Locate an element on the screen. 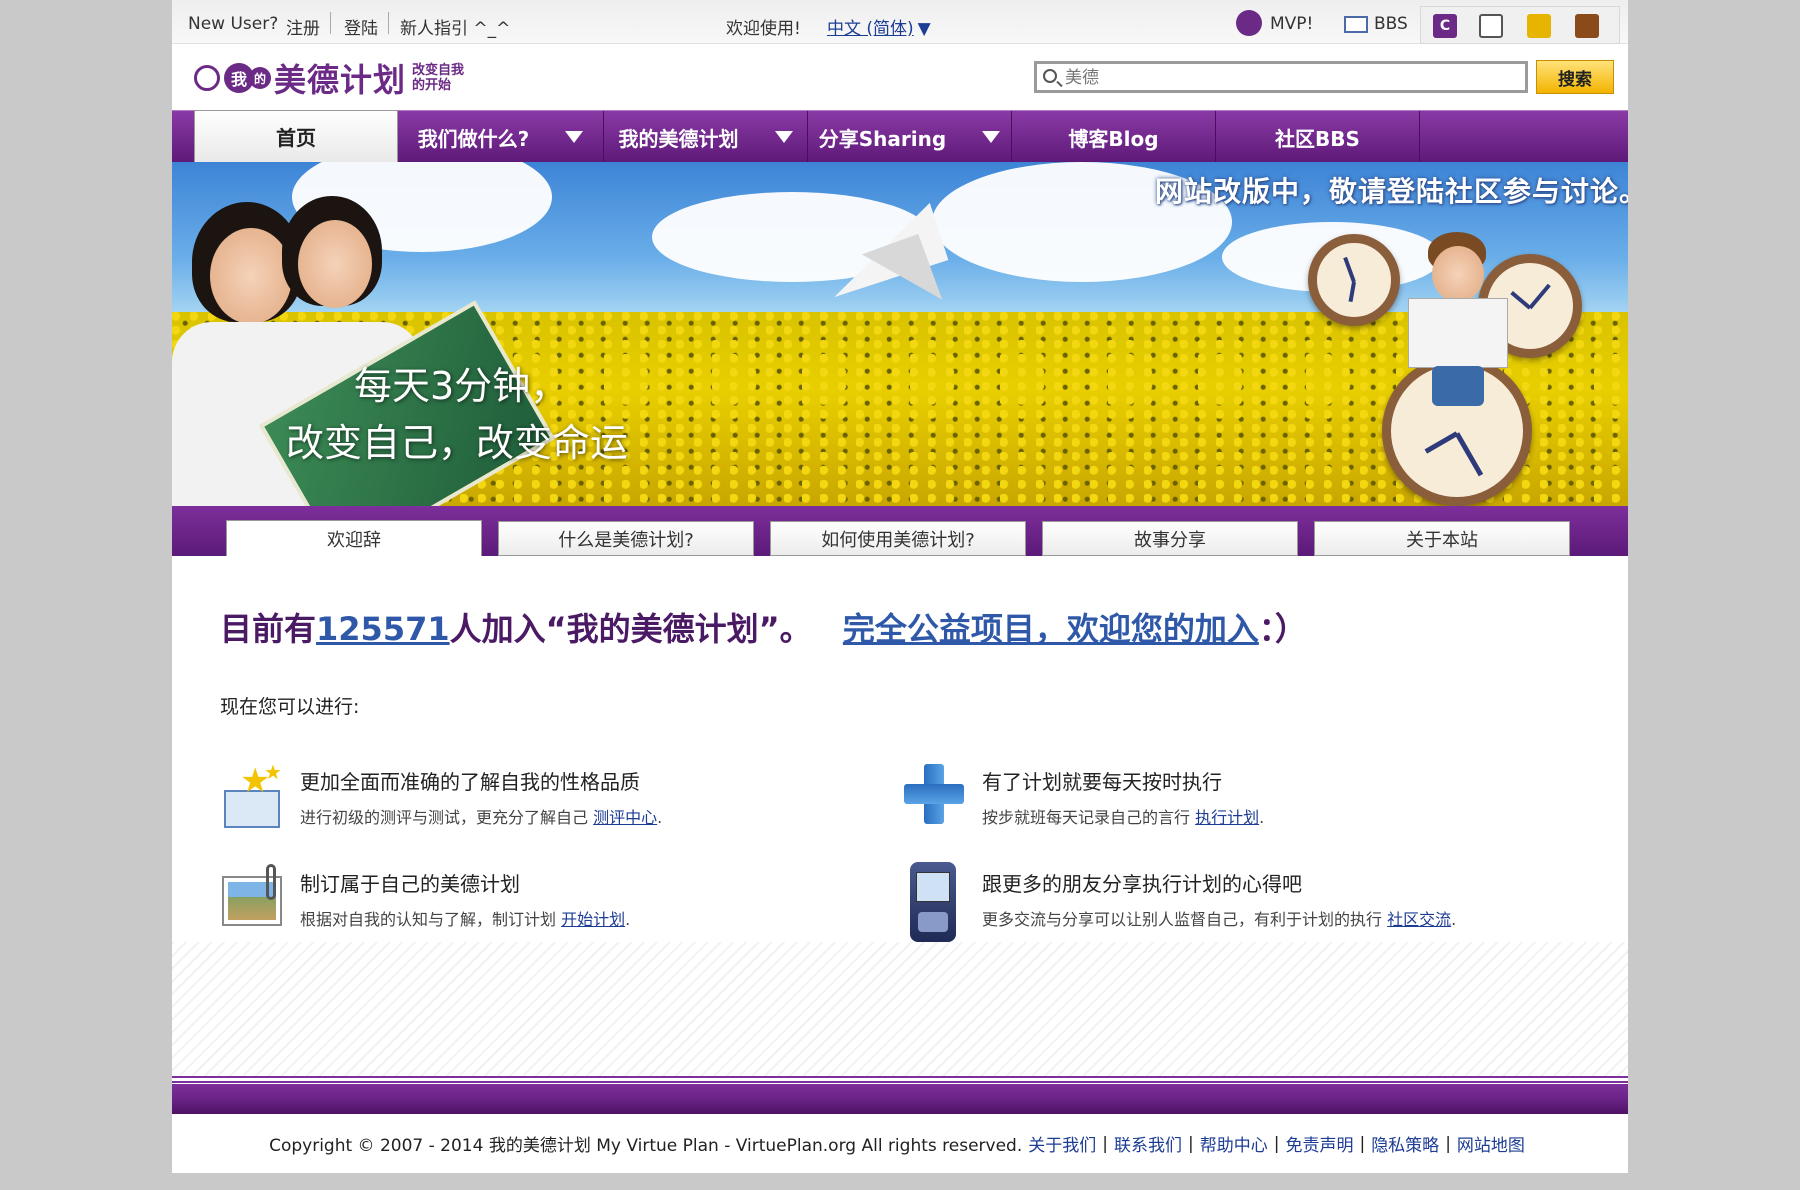 Image resolution: width=1800 pixels, height=1190 pixels. member-headline: 目前有125571人加入“我的美德计划”。 完全公益项目，欢迎您的加入：） is located at coordinates (763, 629).